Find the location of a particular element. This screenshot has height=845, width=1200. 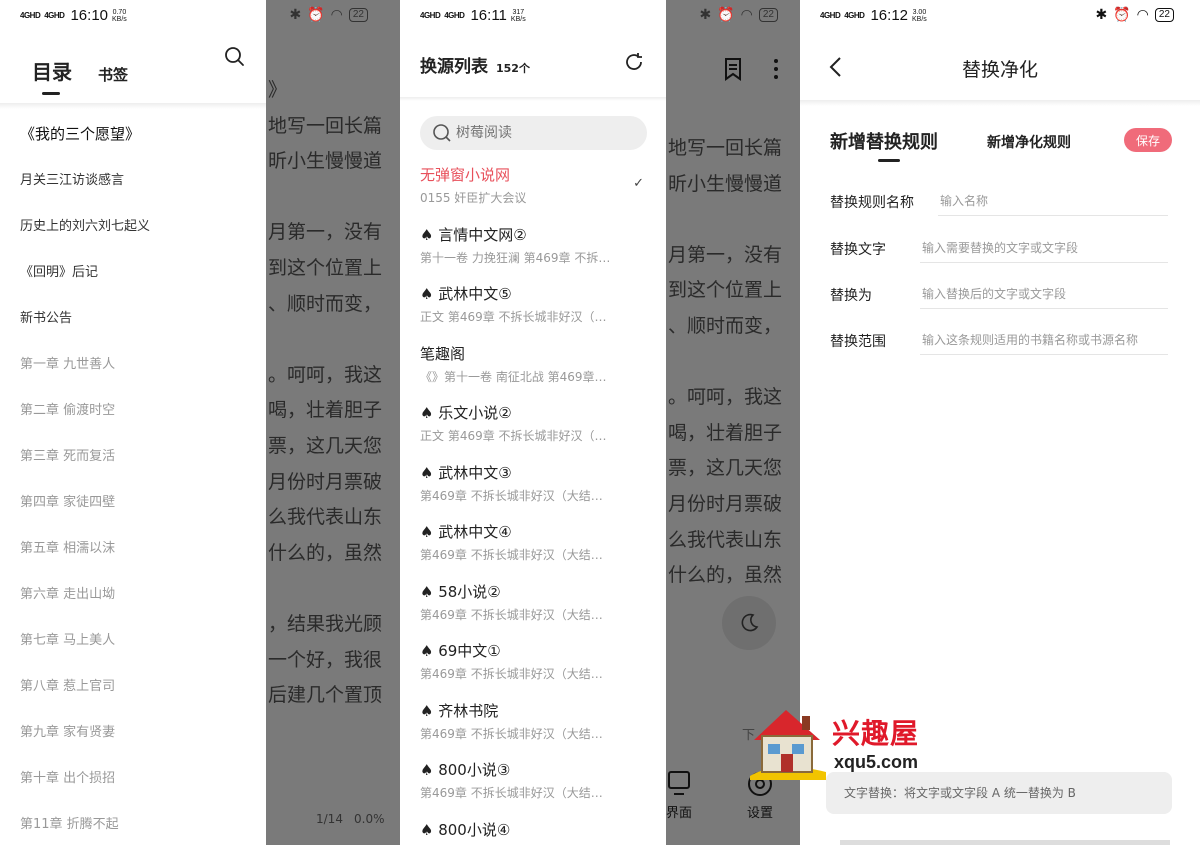

replace-text-field: 替换文字 is located at coordinates (999, 248).